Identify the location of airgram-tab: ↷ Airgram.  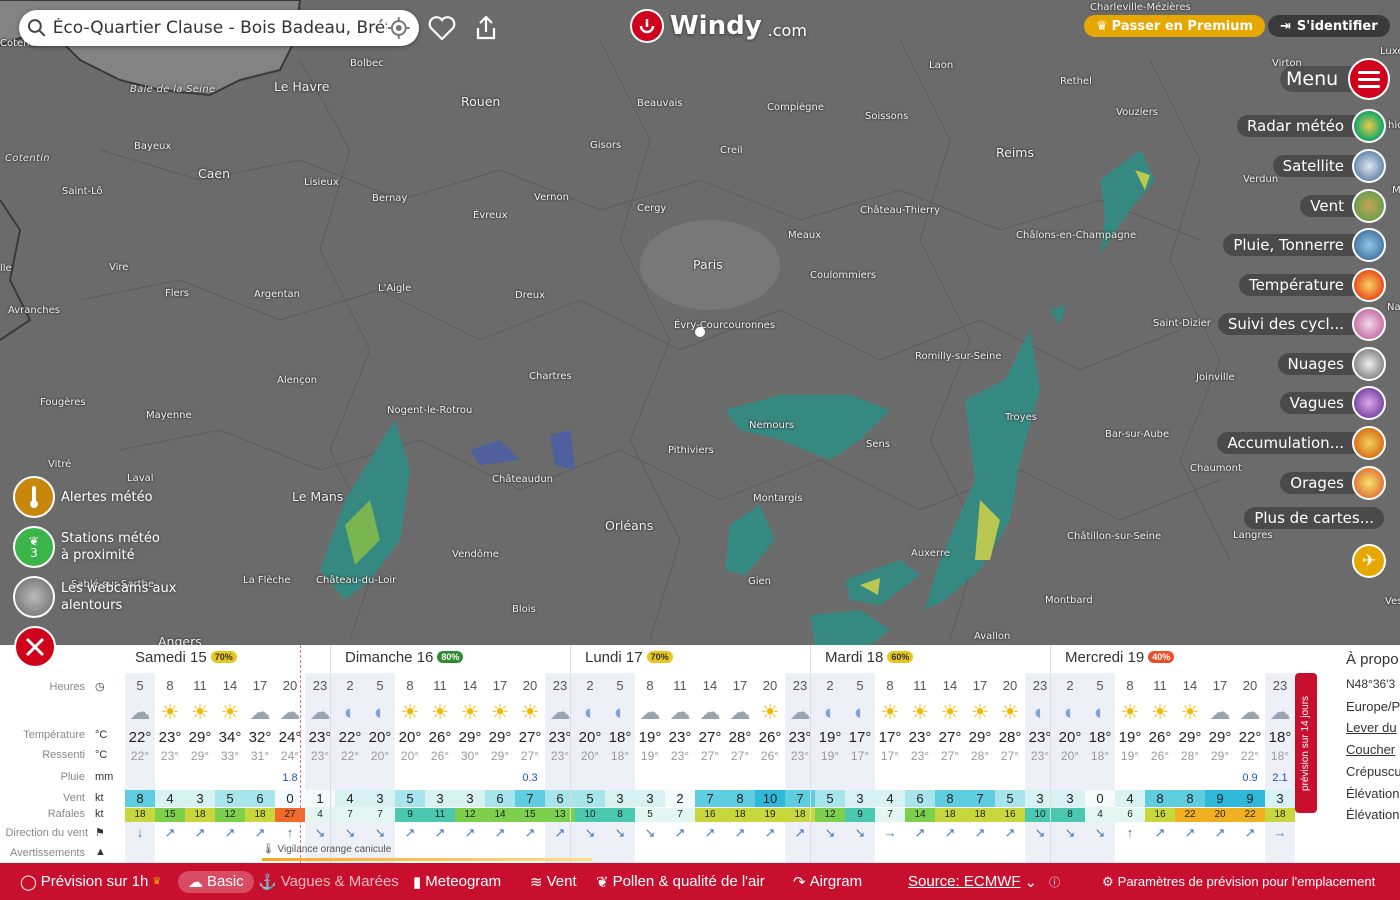
(827, 882).